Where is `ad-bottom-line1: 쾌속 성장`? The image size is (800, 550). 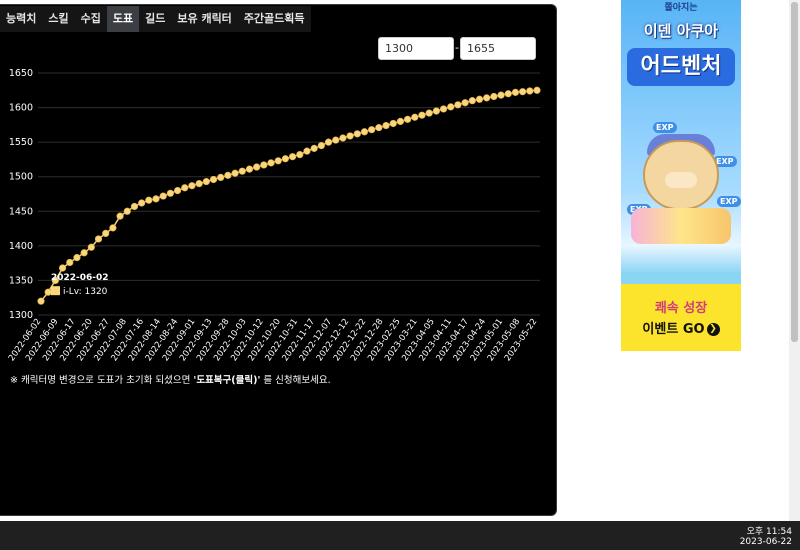 ad-bottom-line1: 쾌속 성장 is located at coordinates (681, 308).